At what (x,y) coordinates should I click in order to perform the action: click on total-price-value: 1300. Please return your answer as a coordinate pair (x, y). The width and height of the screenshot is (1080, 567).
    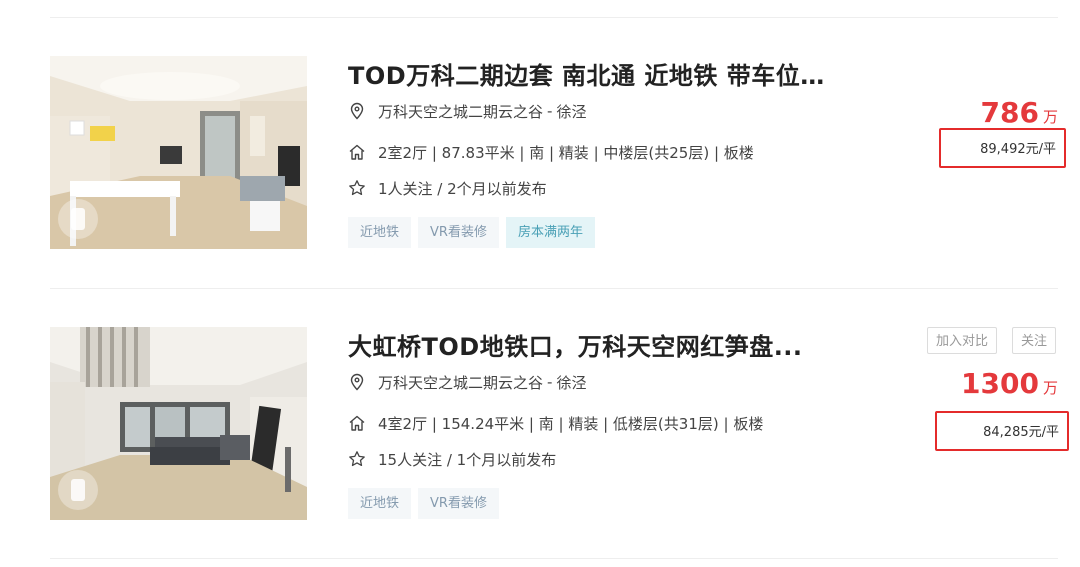
    Looking at the image, I should click on (1000, 383).